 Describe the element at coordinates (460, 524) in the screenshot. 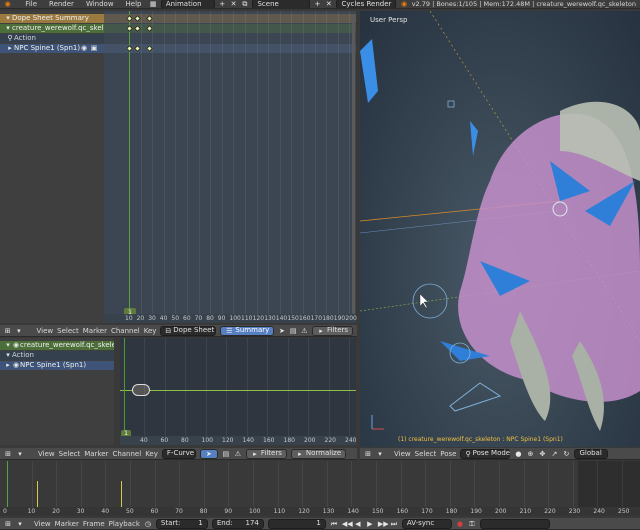

I see `record-icon: ●` at that location.